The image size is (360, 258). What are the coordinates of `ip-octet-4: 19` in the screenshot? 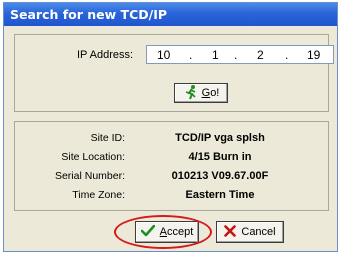 It's located at (313, 55).